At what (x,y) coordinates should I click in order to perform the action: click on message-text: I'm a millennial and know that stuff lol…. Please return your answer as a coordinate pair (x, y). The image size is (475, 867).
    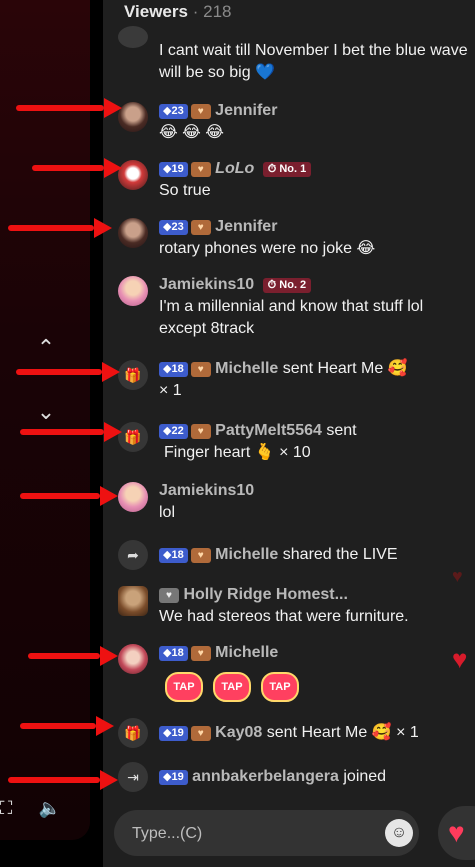
    Looking at the image, I should click on (291, 317).